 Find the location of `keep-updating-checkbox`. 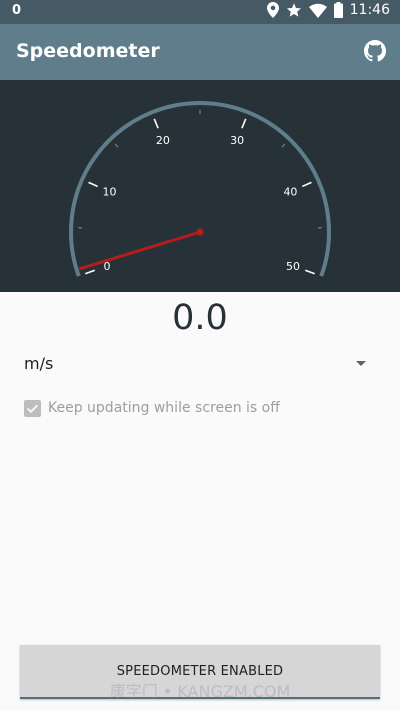

keep-updating-checkbox is located at coordinates (32, 408).